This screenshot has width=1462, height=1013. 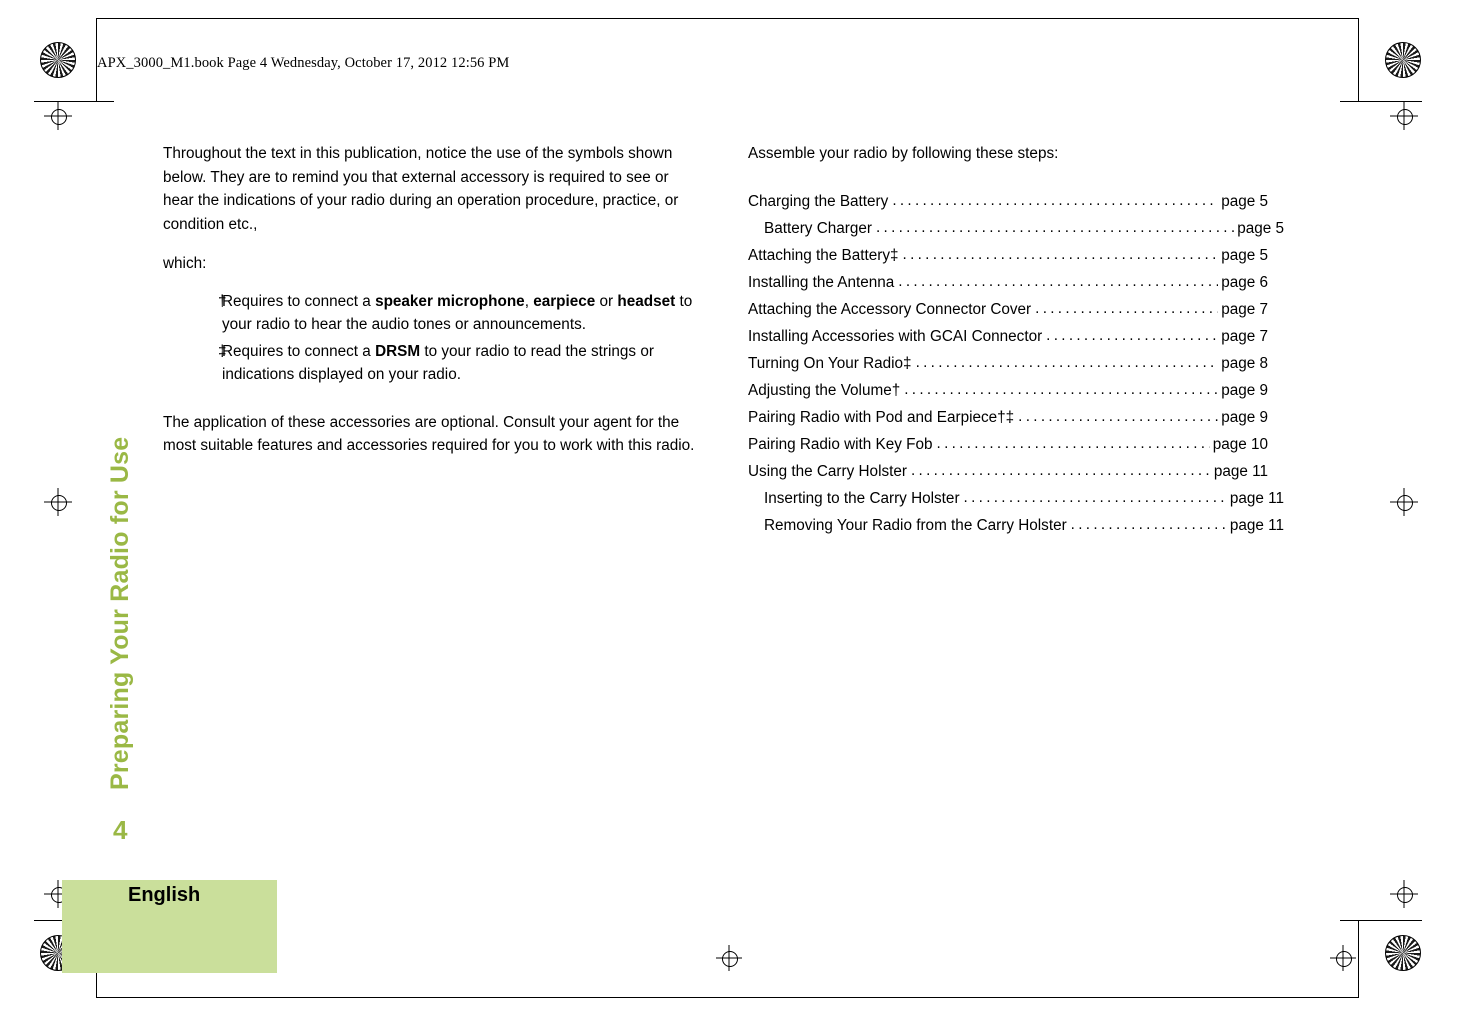 I want to click on toc-entry-title: Attaching the Battery‡, so click(x=823, y=255).